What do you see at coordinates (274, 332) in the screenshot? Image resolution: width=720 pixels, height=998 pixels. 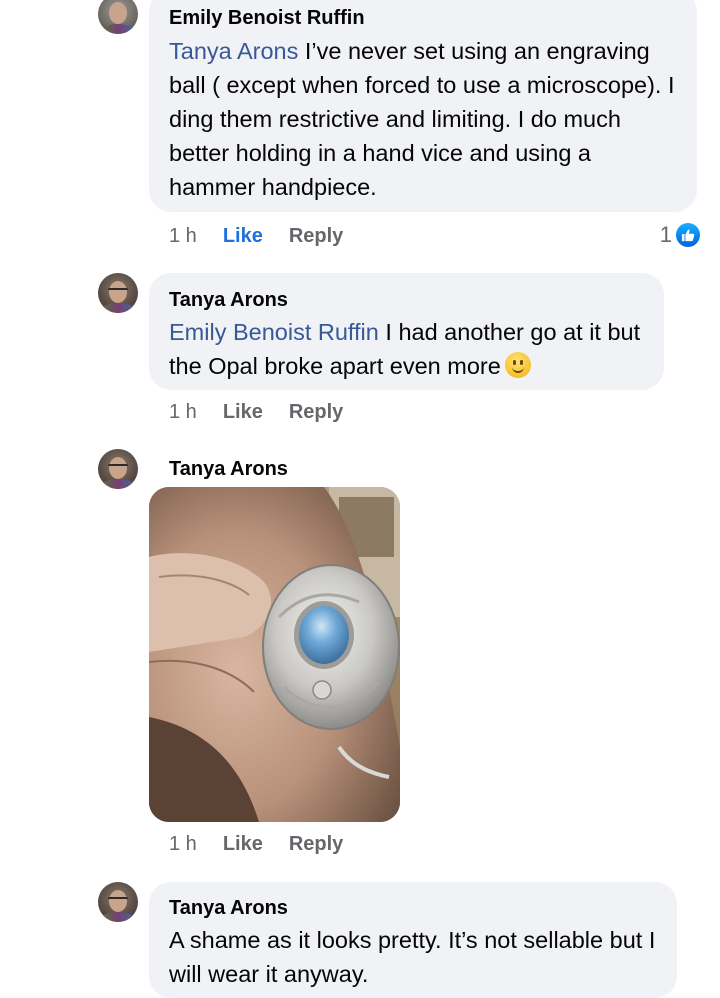 I see `mention-link: Emily Benoist Ruffin` at bounding box center [274, 332].